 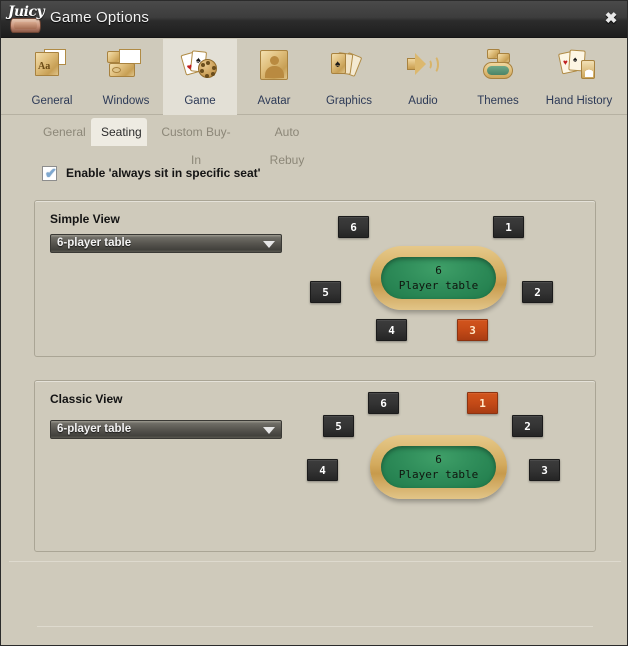 I want to click on classic-view-table-line2: Player table, so click(x=438, y=474).